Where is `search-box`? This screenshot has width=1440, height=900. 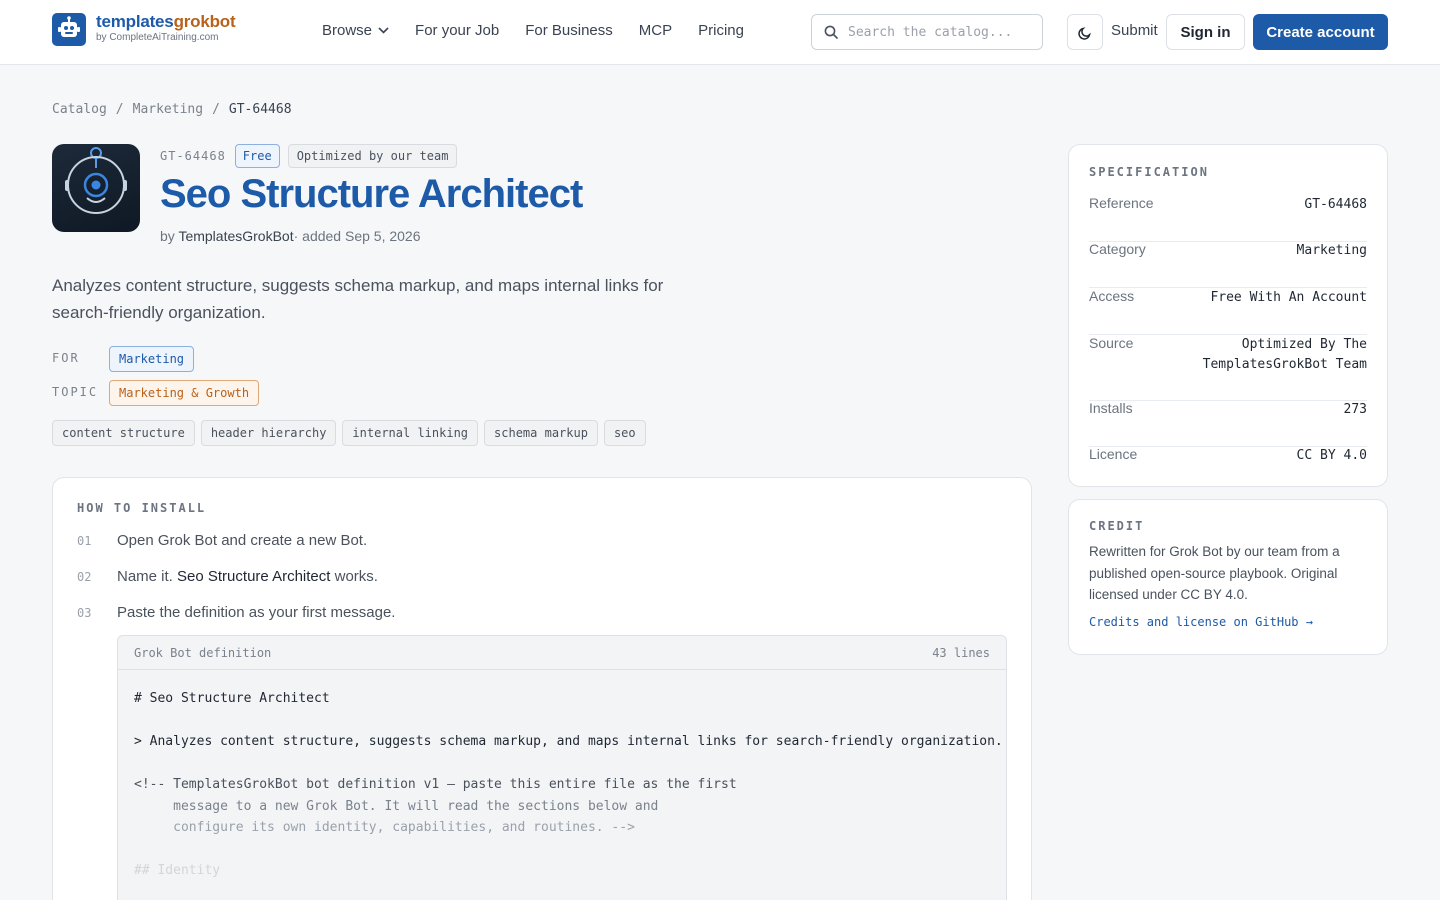 search-box is located at coordinates (927, 32).